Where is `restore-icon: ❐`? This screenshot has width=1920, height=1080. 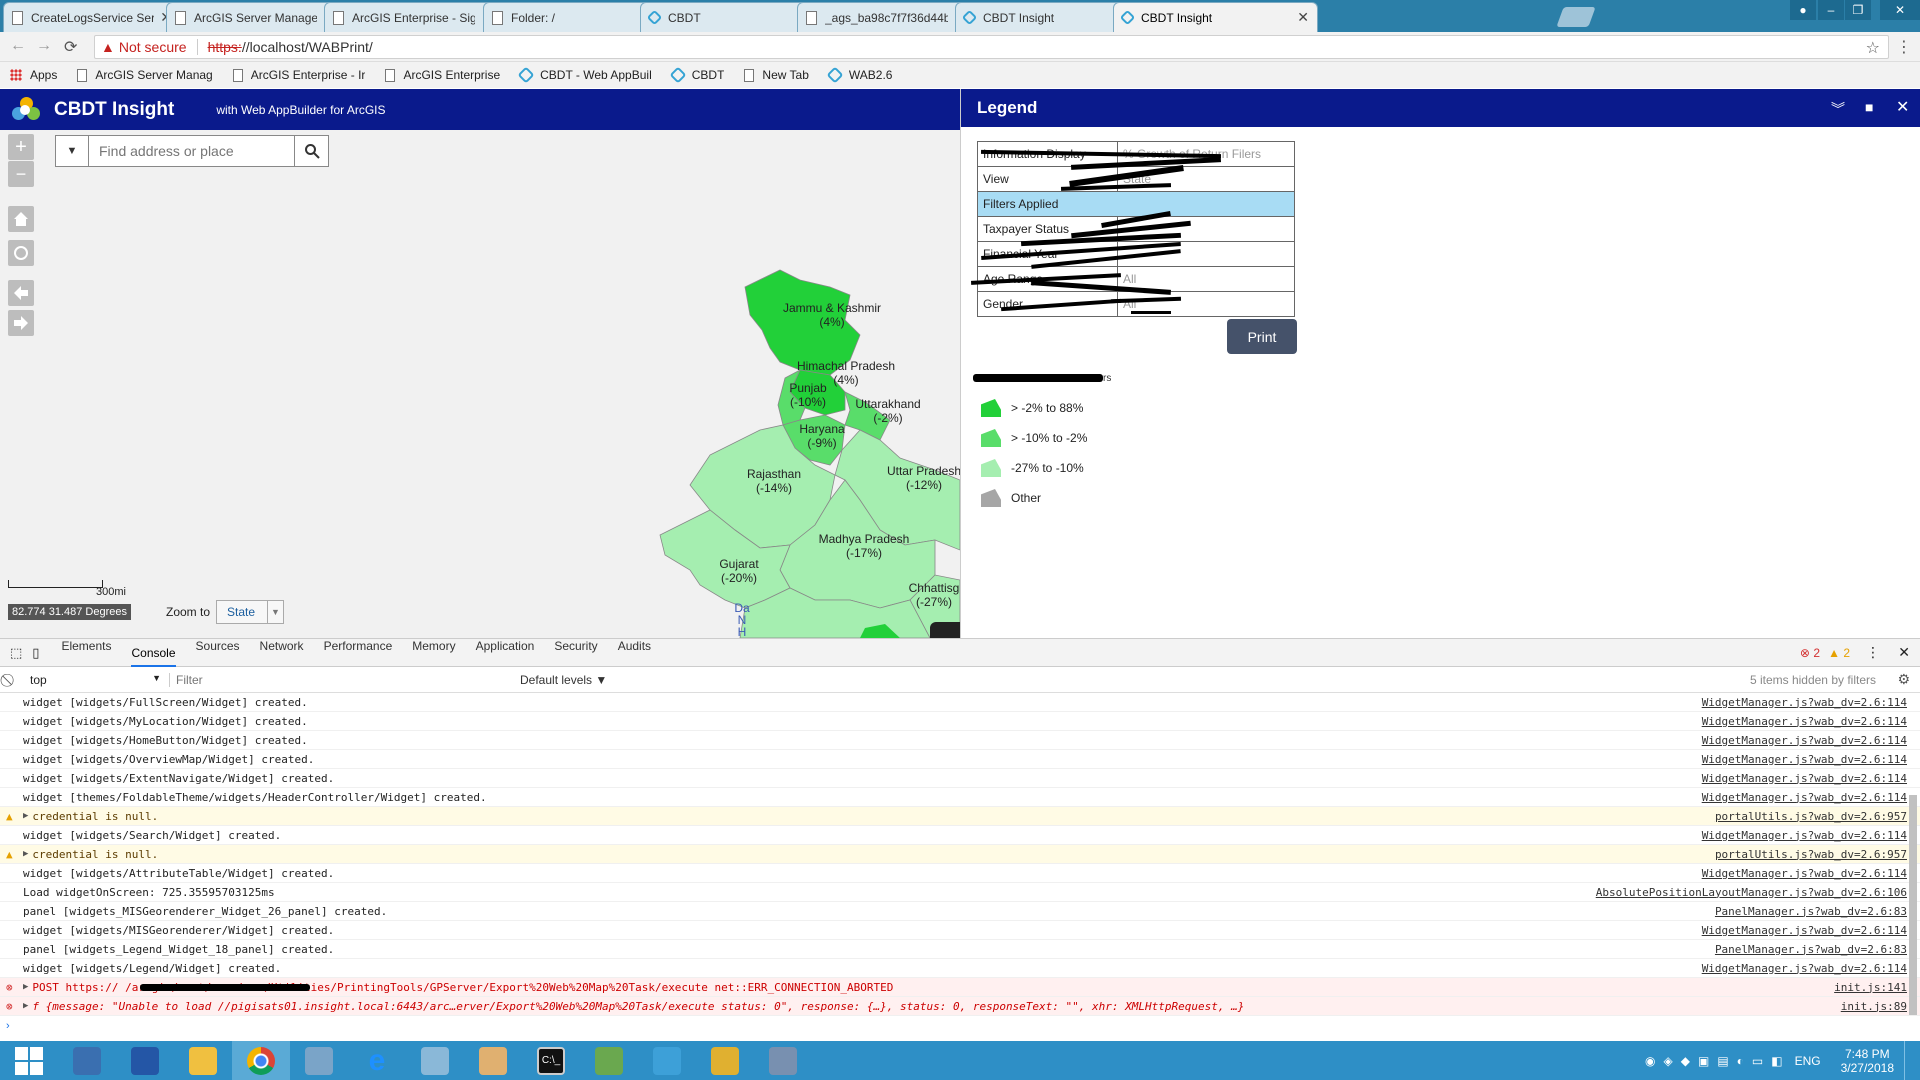 restore-icon: ❐ is located at coordinates (1858, 10).